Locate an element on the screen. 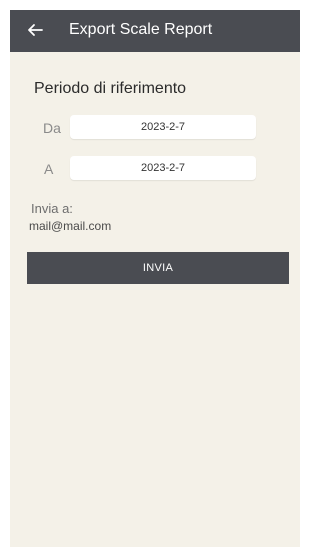  from-label: Da is located at coordinates (52, 128).